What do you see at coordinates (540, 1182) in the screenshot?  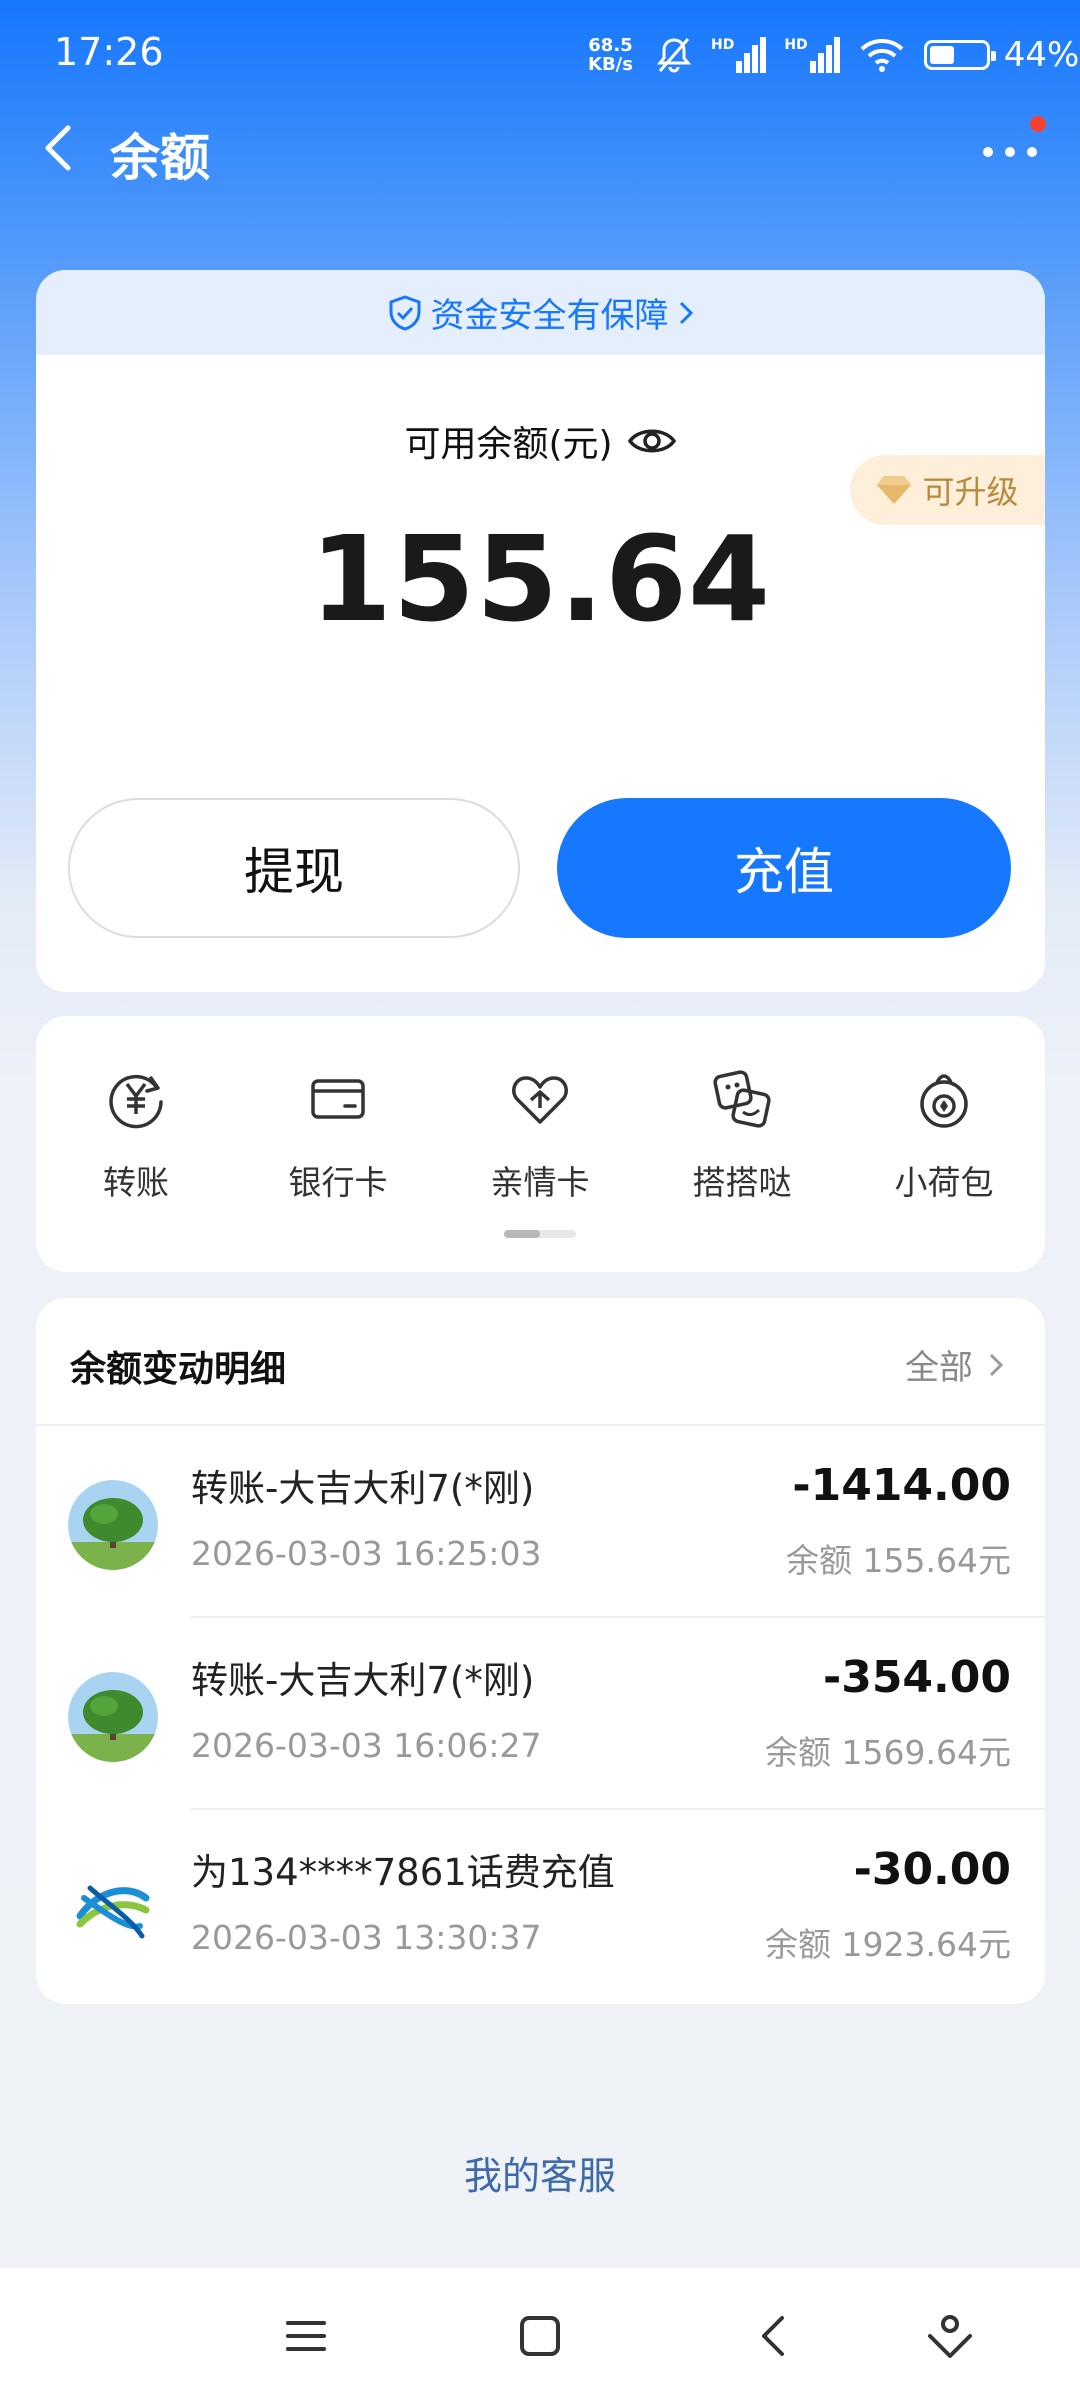 I see `quick-action-label: 亲情卡` at bounding box center [540, 1182].